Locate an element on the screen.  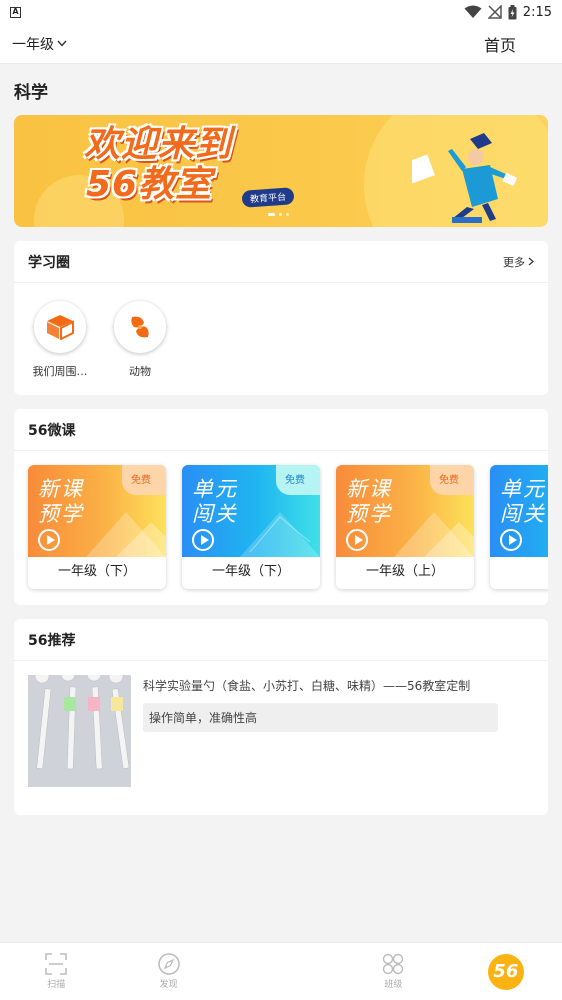
banner-carousel: 欢迎来到 56教室 教育平台 is located at coordinates (281, 171).